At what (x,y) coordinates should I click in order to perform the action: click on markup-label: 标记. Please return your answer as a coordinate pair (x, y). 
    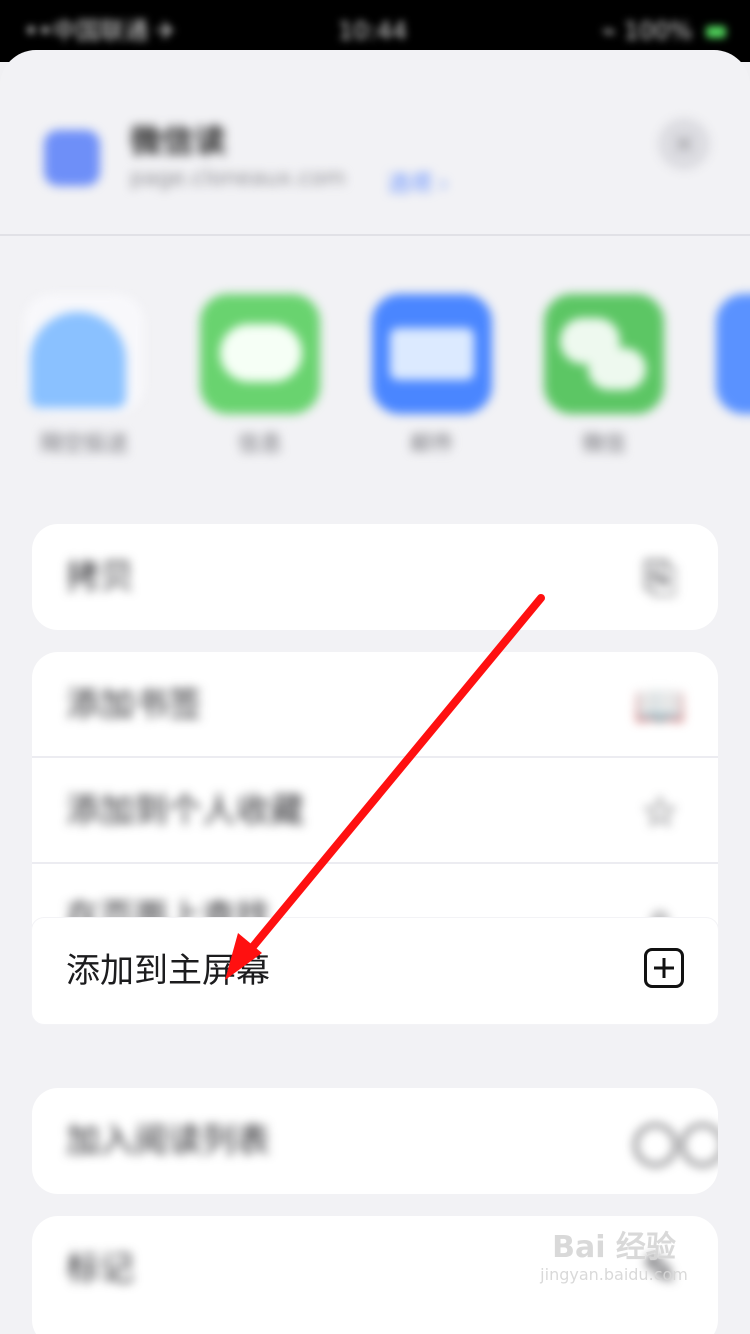
    Looking at the image, I should click on (100, 1269).